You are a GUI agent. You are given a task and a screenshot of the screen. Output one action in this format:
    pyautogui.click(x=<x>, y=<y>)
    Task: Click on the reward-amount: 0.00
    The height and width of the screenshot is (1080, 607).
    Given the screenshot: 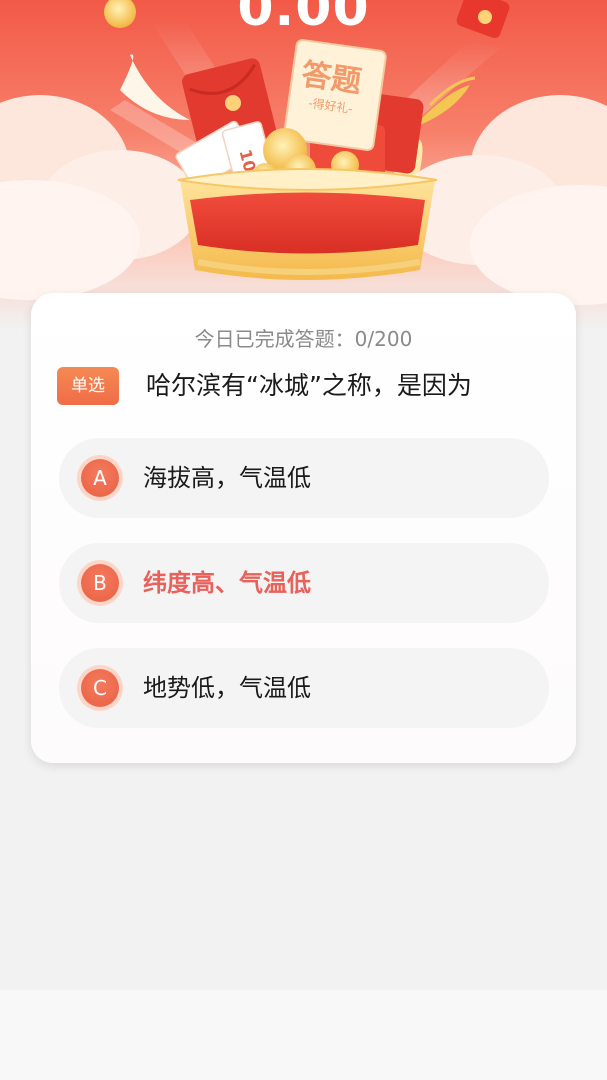 What is the action you would take?
    pyautogui.click(x=303, y=19)
    